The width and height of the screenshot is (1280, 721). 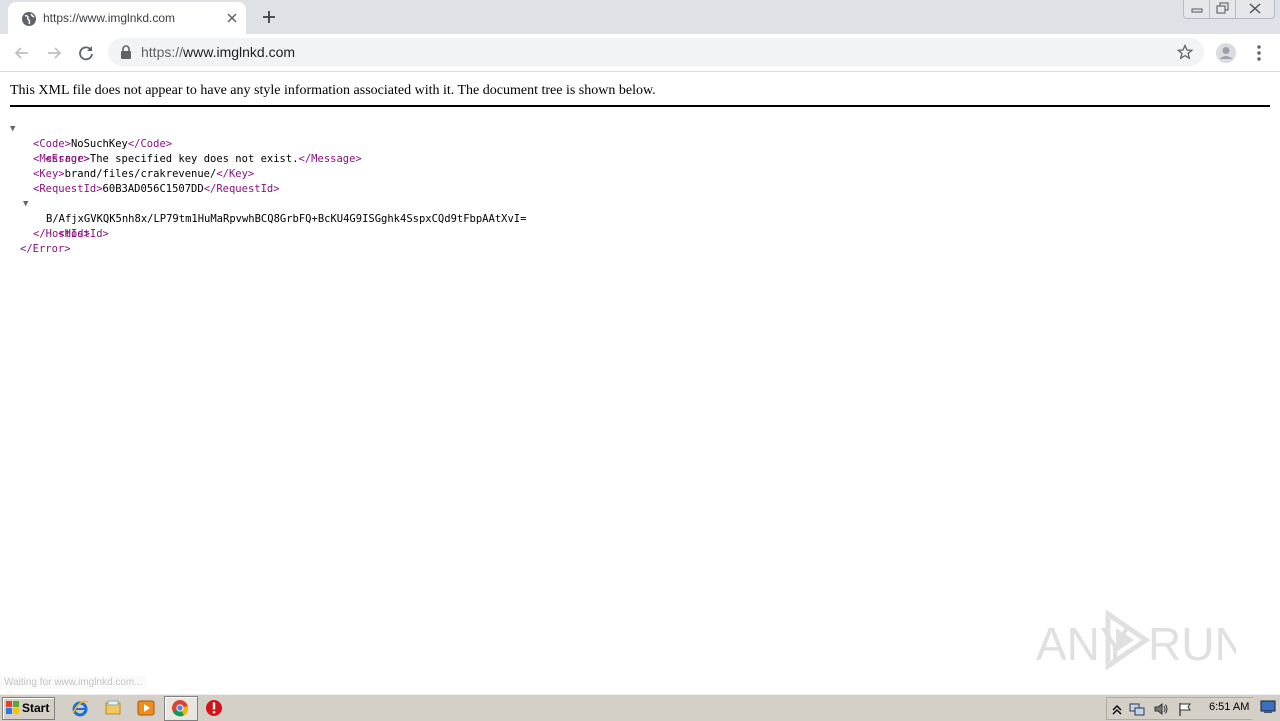 What do you see at coordinates (241, 189) in the screenshot?
I see `xml-tag: </RequestId>` at bounding box center [241, 189].